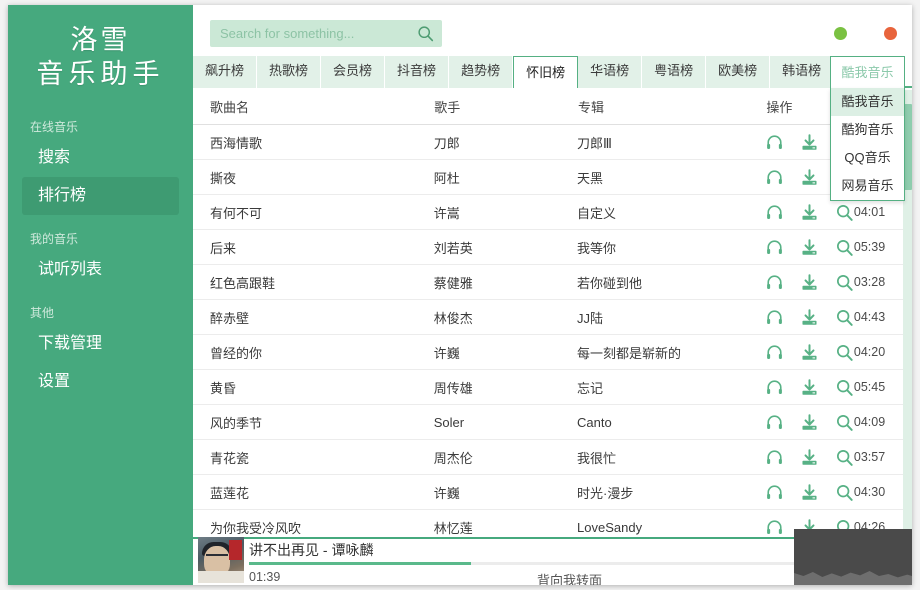 This screenshot has height=590, width=920. I want to click on app-logo: 洛雪 音乐助手, so click(100, 48).